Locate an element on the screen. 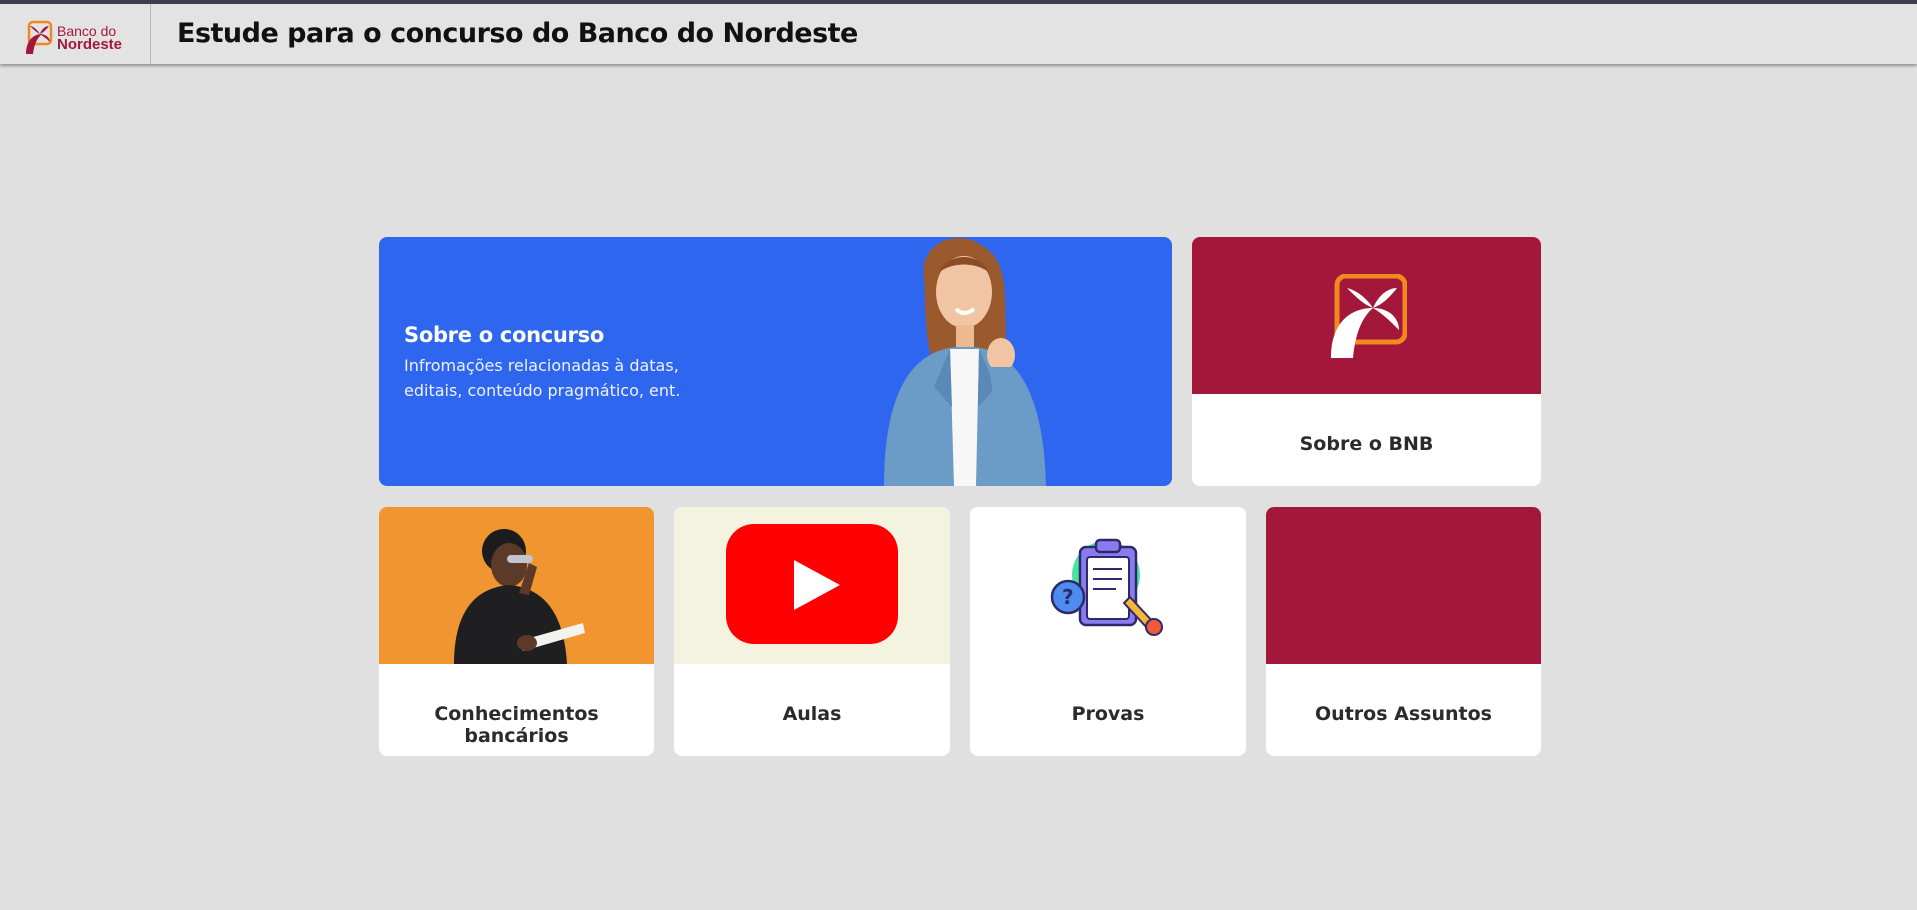 The height and width of the screenshot is (910, 1917). card-label: Provas is located at coordinates (1108, 714).